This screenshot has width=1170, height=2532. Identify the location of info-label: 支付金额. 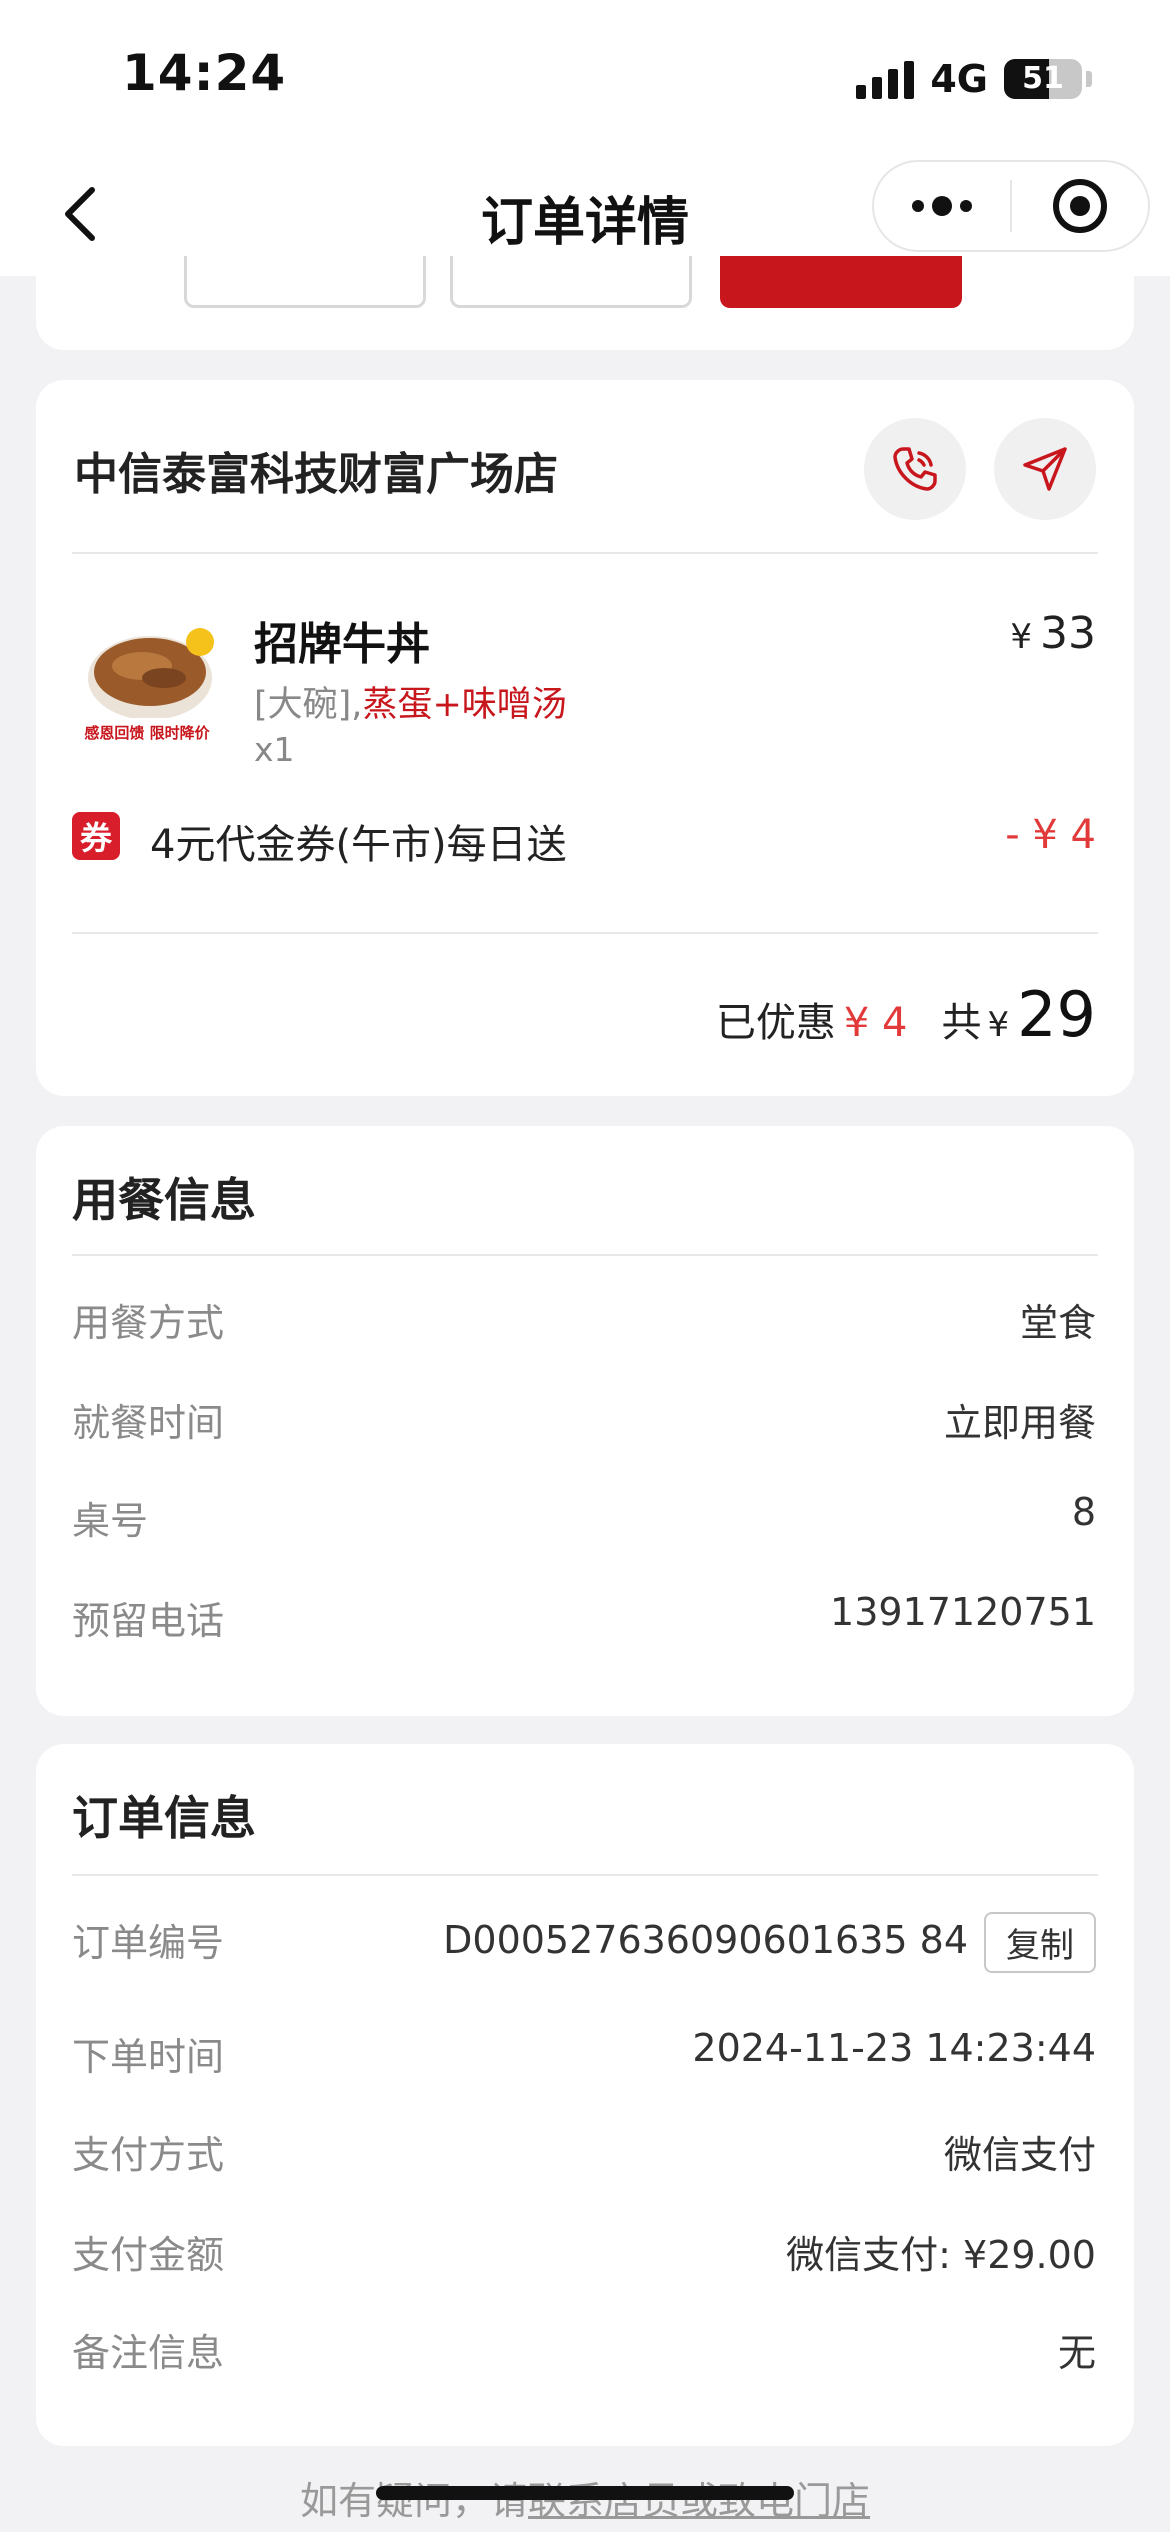
(148, 2255).